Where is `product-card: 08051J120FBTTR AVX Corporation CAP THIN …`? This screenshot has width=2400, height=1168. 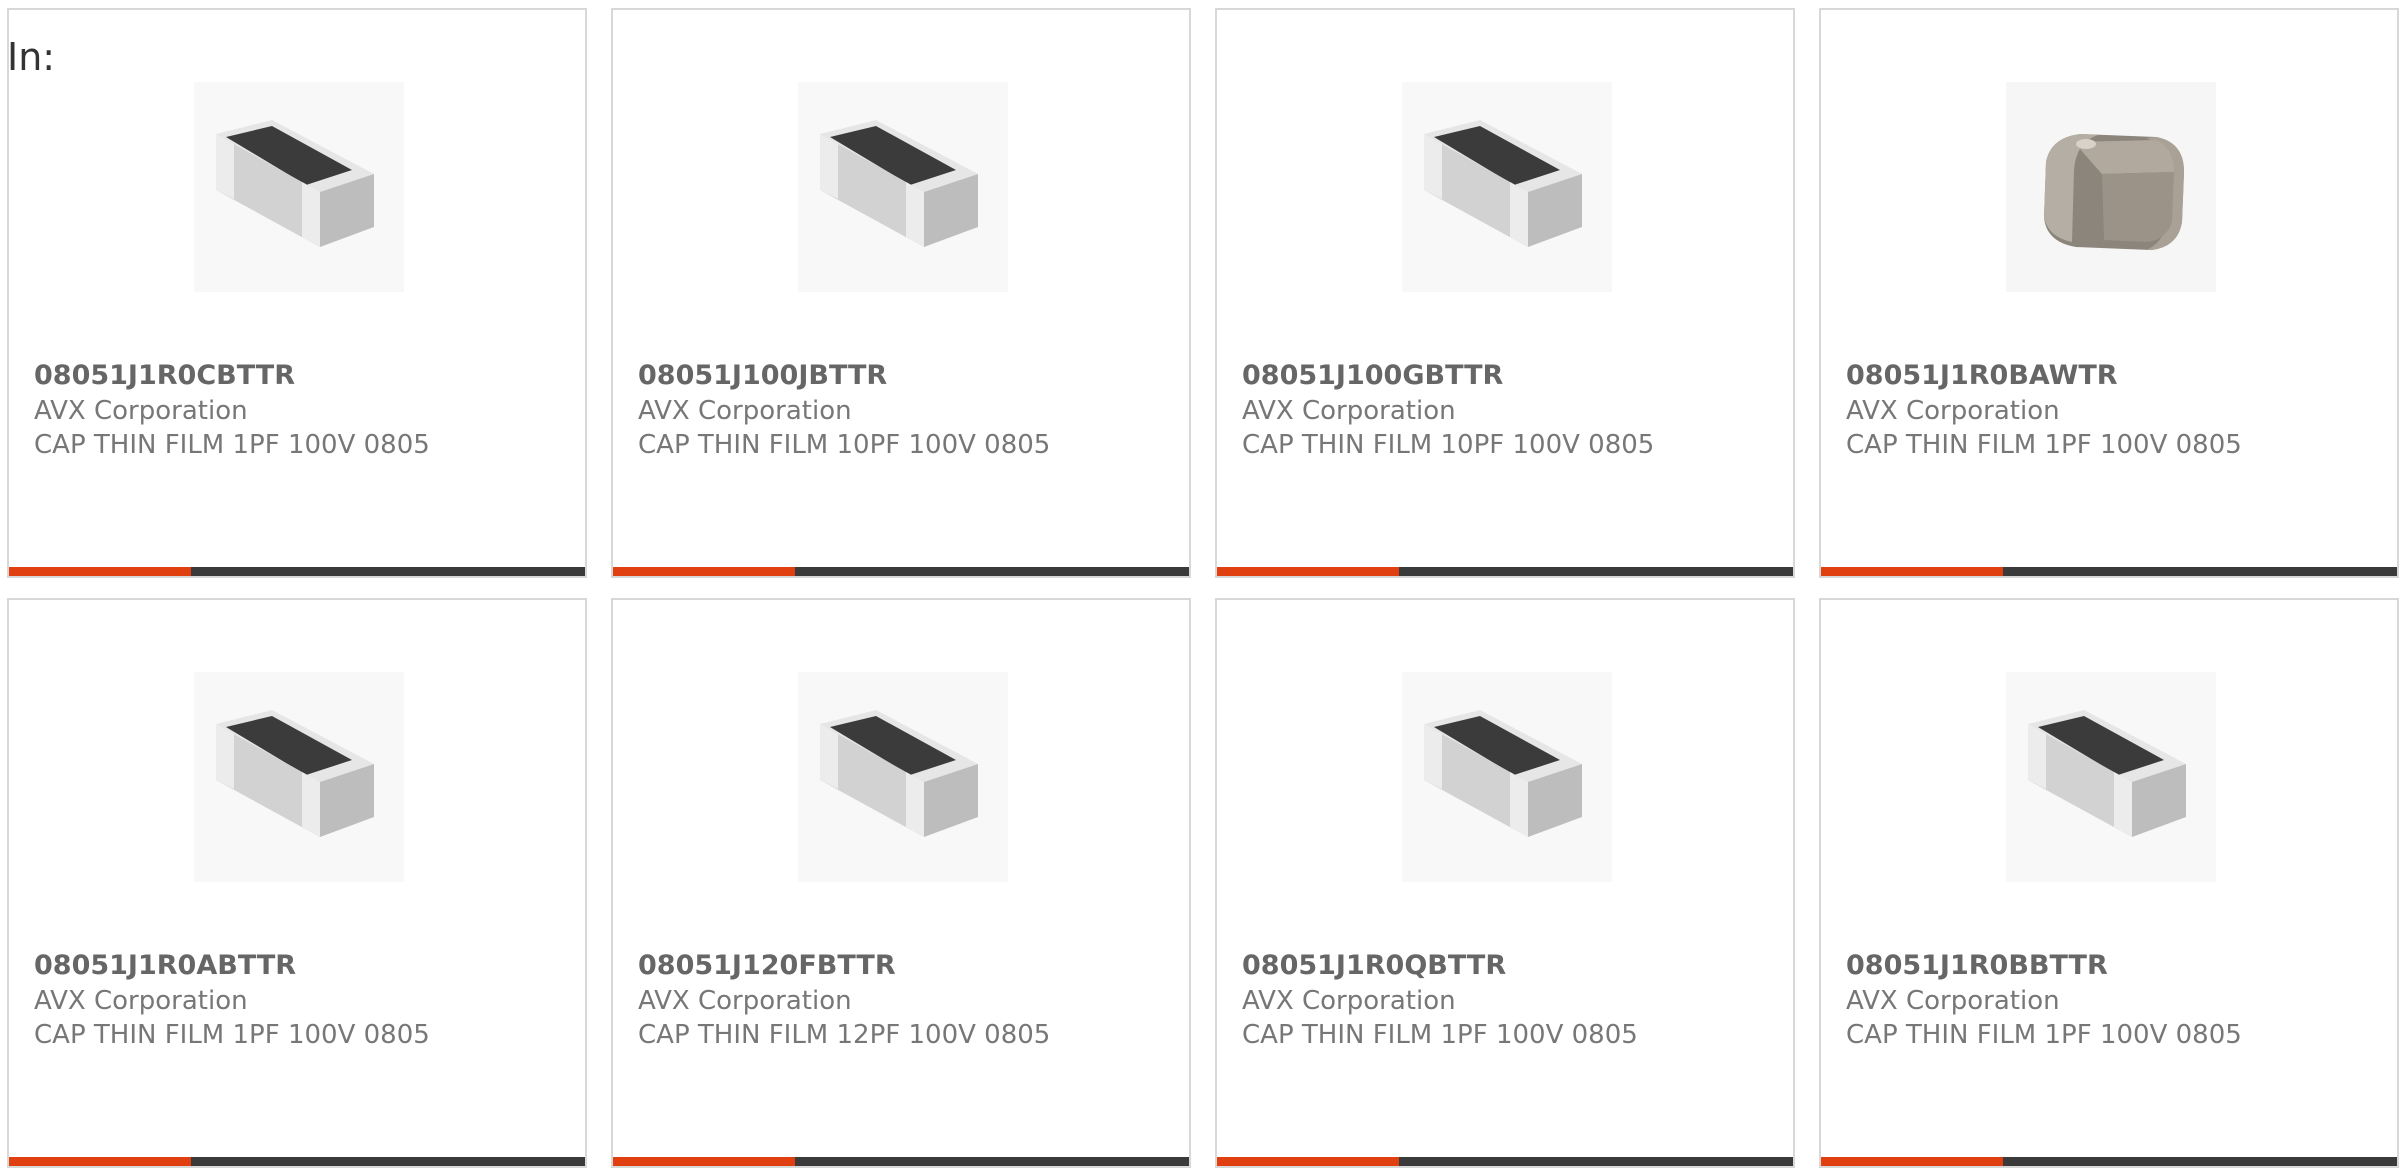
product-card: 08051J120FBTTR AVX Corporation CAP THIN … is located at coordinates (901, 883).